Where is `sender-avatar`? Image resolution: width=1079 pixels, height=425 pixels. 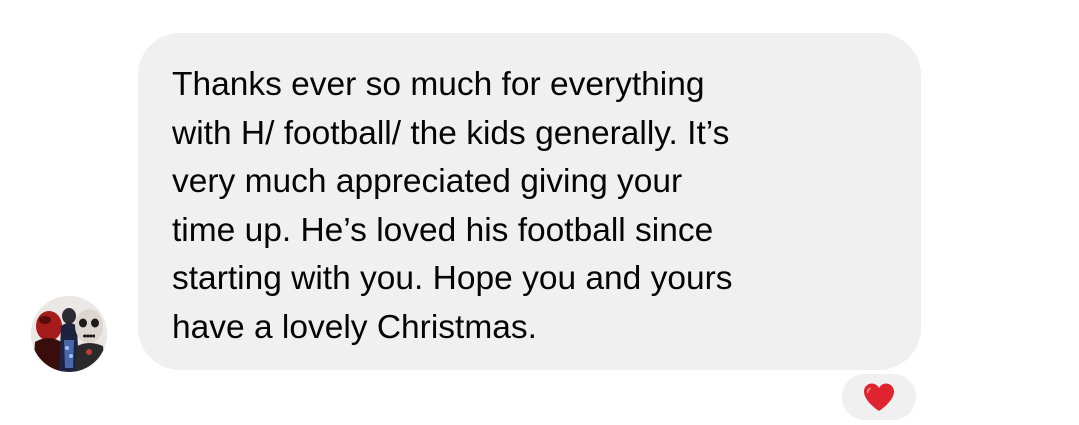
sender-avatar is located at coordinates (69, 334).